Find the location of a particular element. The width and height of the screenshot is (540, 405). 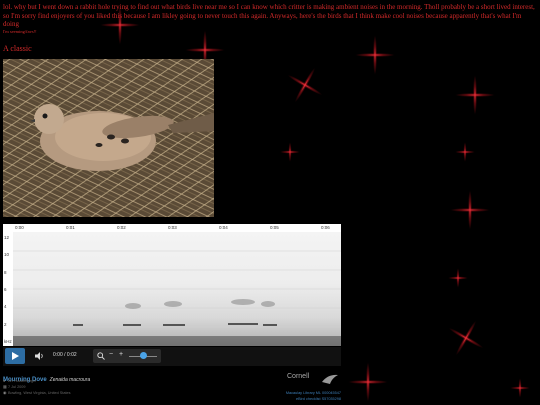

time-tick-label: 0:05 is located at coordinates (274, 227).